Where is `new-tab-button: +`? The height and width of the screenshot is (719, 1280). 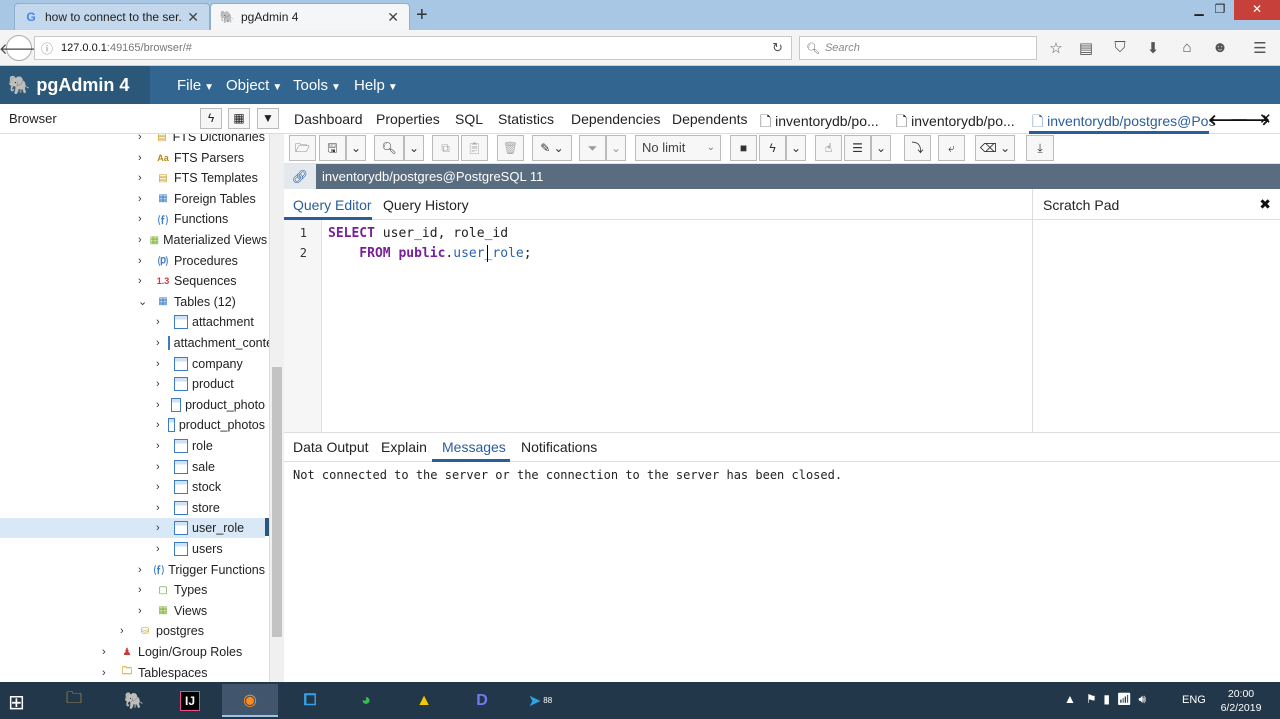 new-tab-button: + is located at coordinates (422, 15).